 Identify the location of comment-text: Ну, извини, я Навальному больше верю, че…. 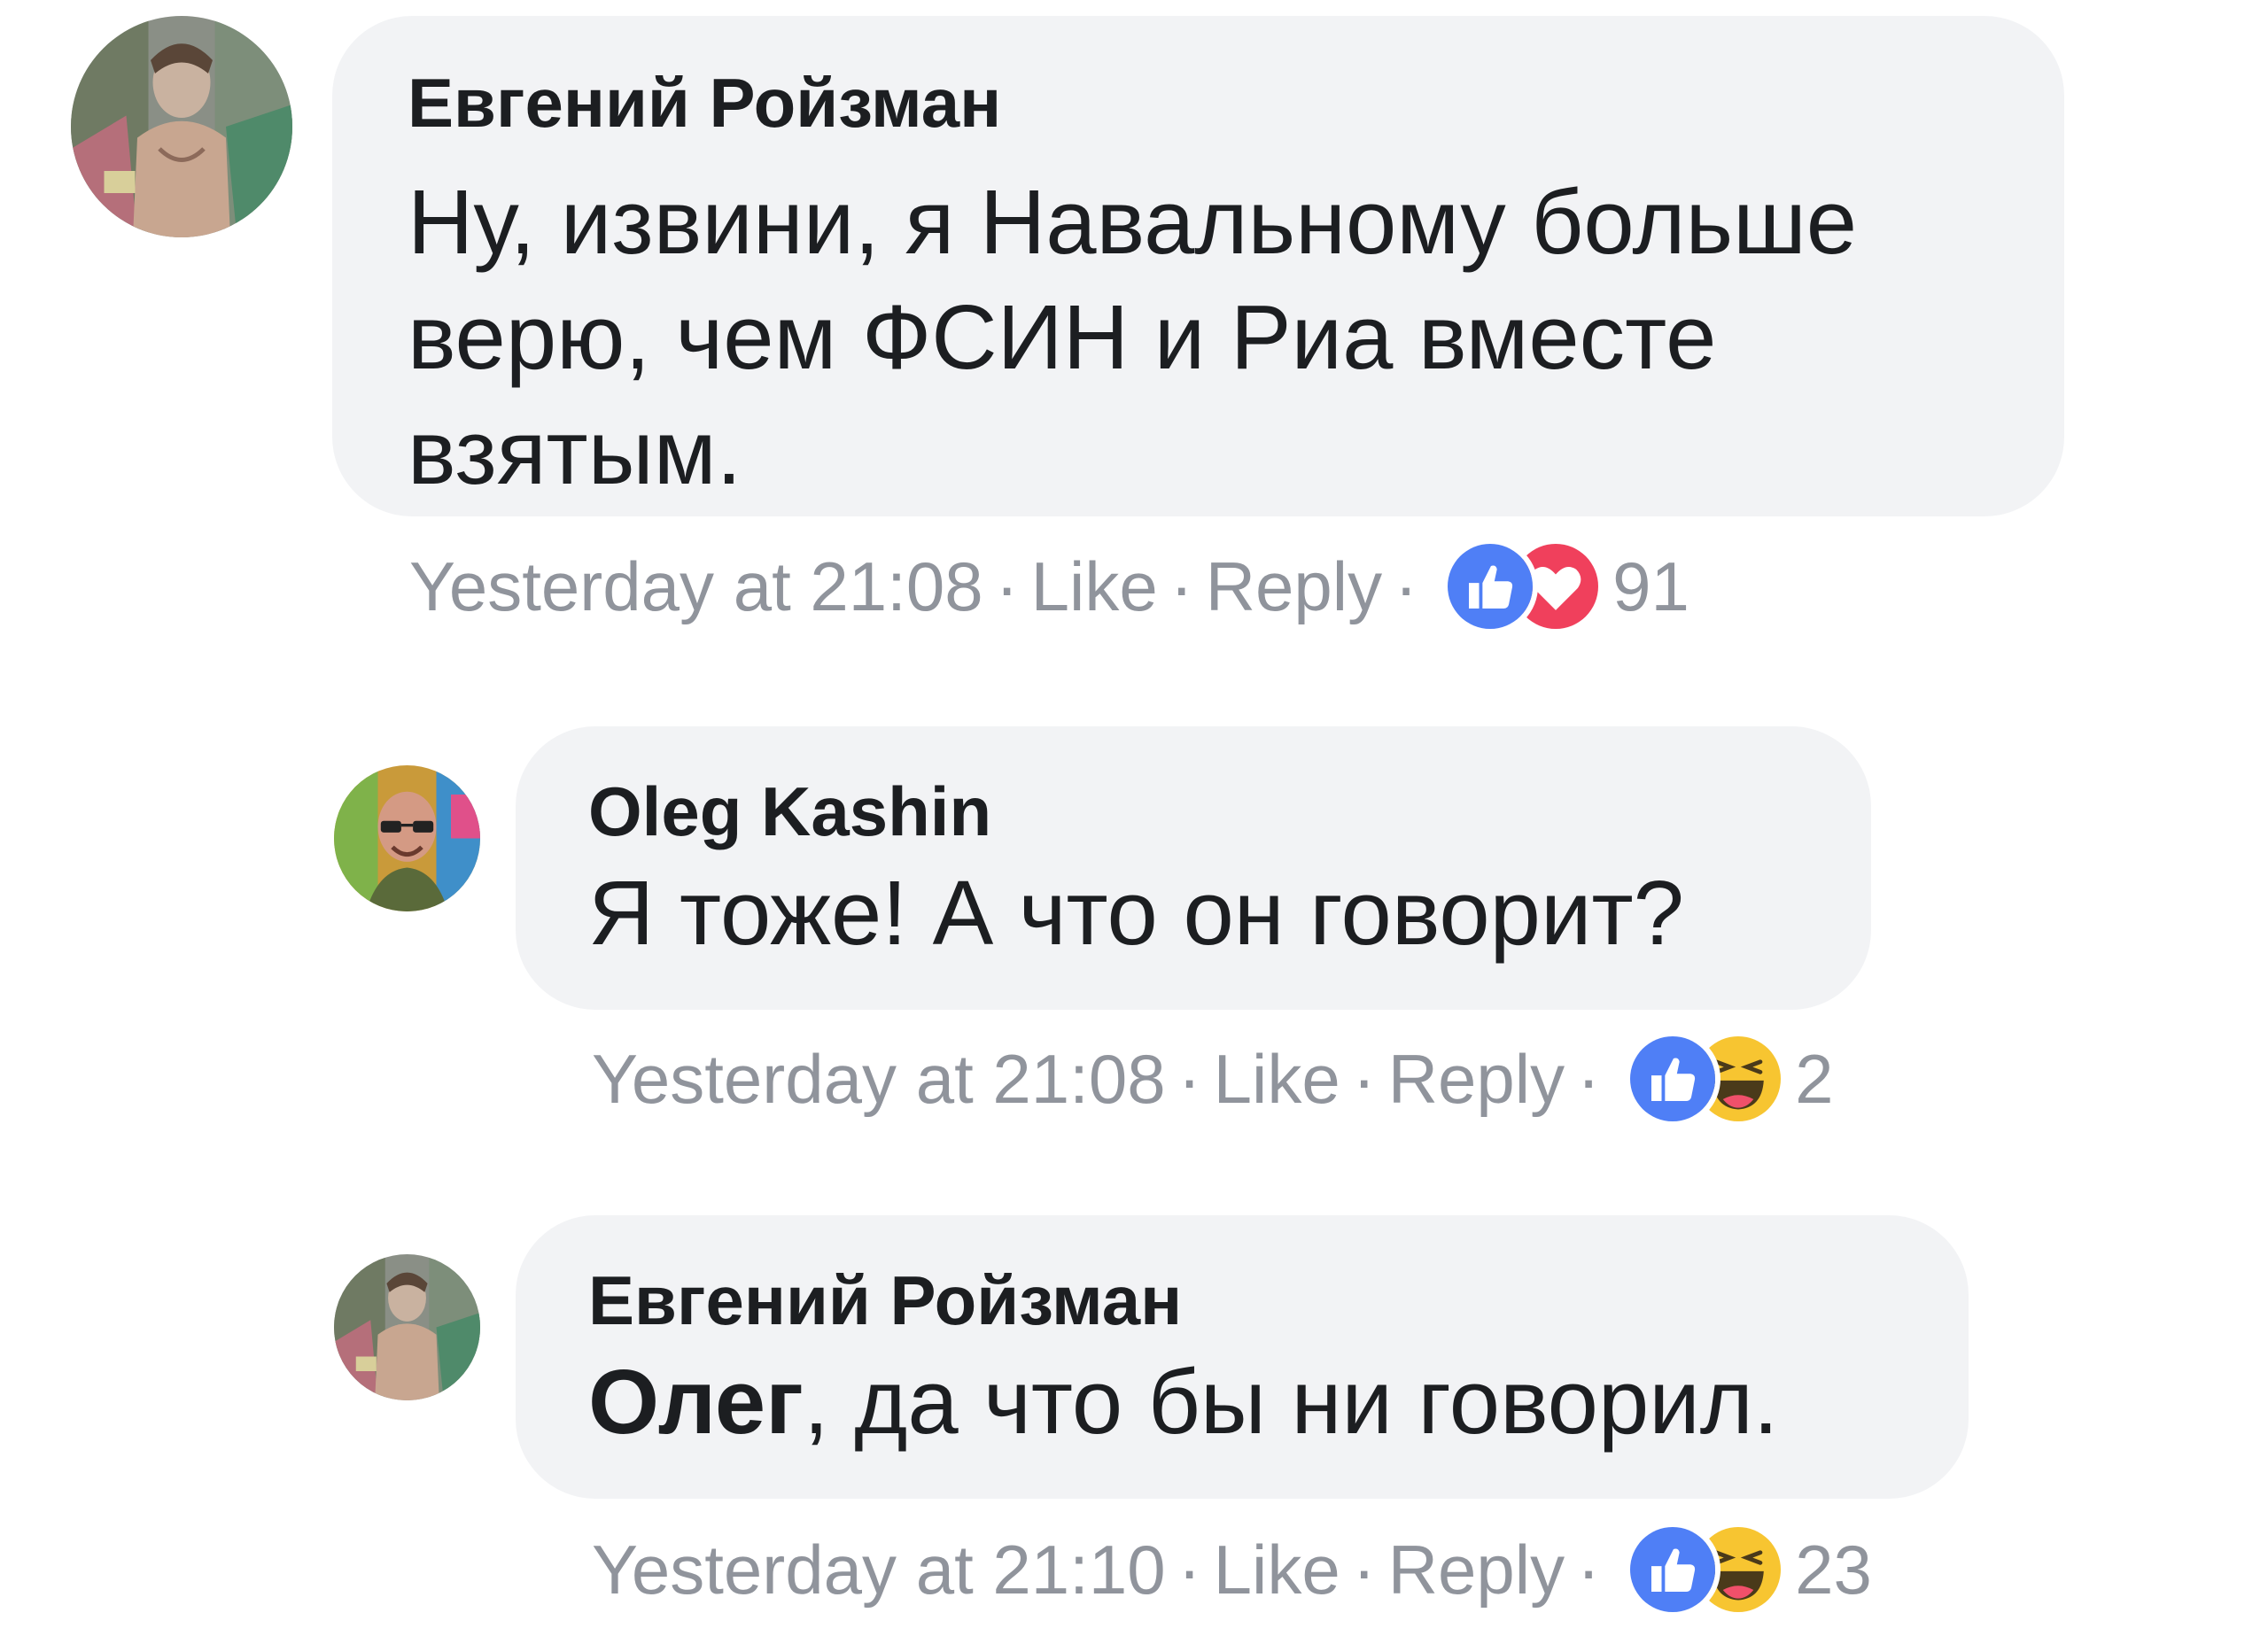
(1133, 337).